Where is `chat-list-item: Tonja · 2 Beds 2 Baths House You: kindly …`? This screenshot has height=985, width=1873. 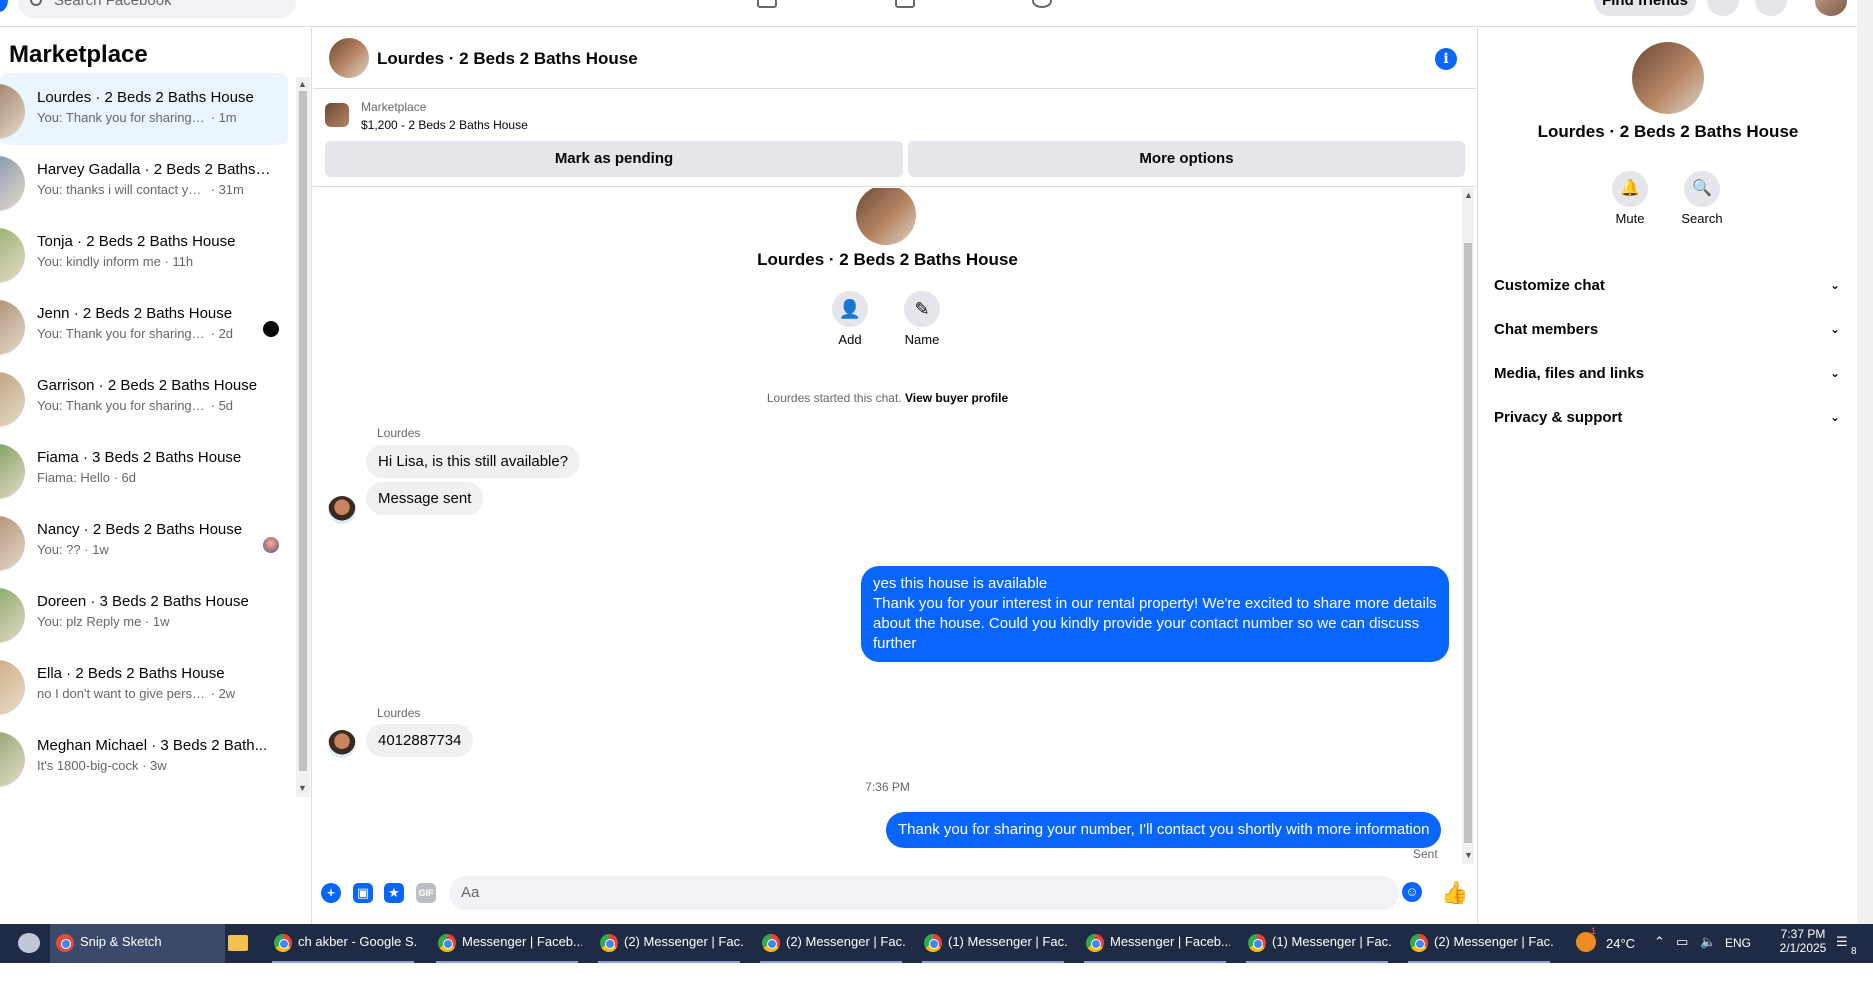
chat-list-item: Tonja · 2 Beds 2 Baths House You: kindly … is located at coordinates (144, 253).